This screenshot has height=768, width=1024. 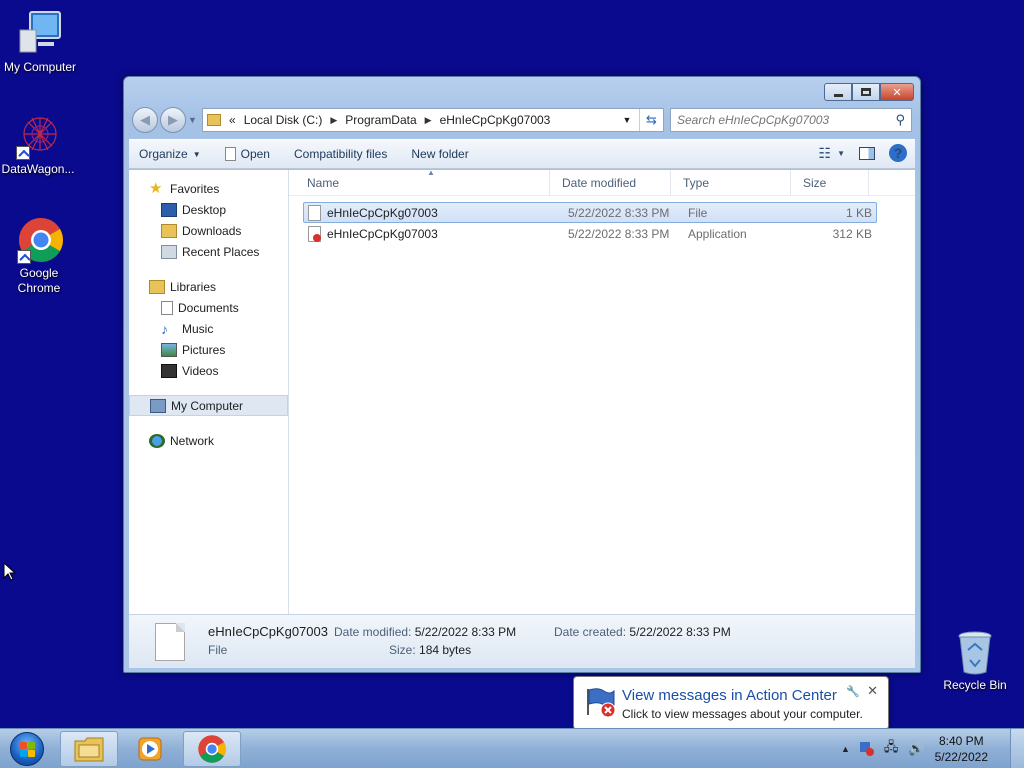 I want to click on details-value: 184 bytes, so click(x=445, y=650).